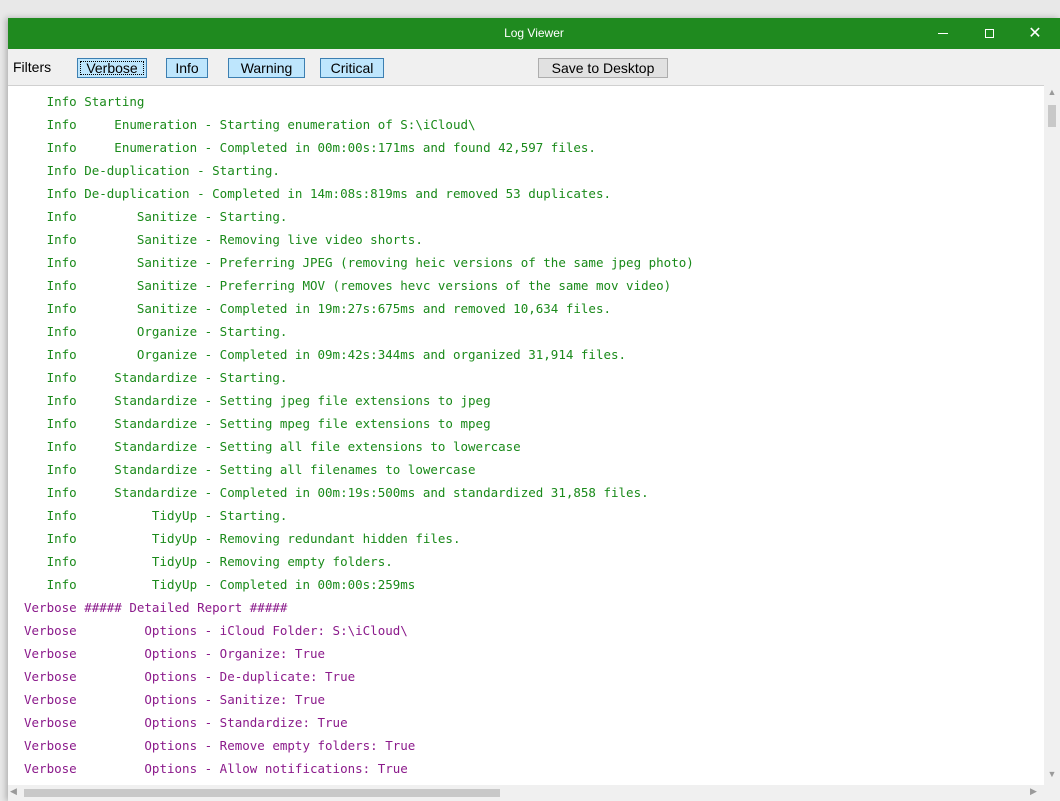 The height and width of the screenshot is (801, 1060). I want to click on log-line: Info Starting, so click(84, 101).